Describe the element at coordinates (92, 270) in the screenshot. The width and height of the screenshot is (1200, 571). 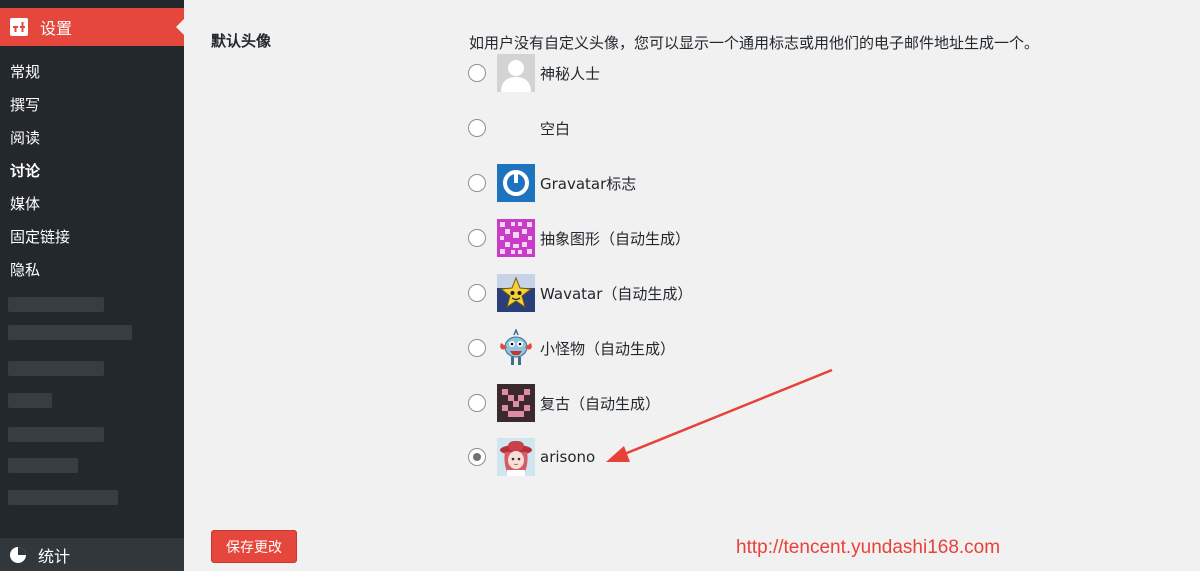
I see `sidebar-item-privacy: 隐私` at that location.